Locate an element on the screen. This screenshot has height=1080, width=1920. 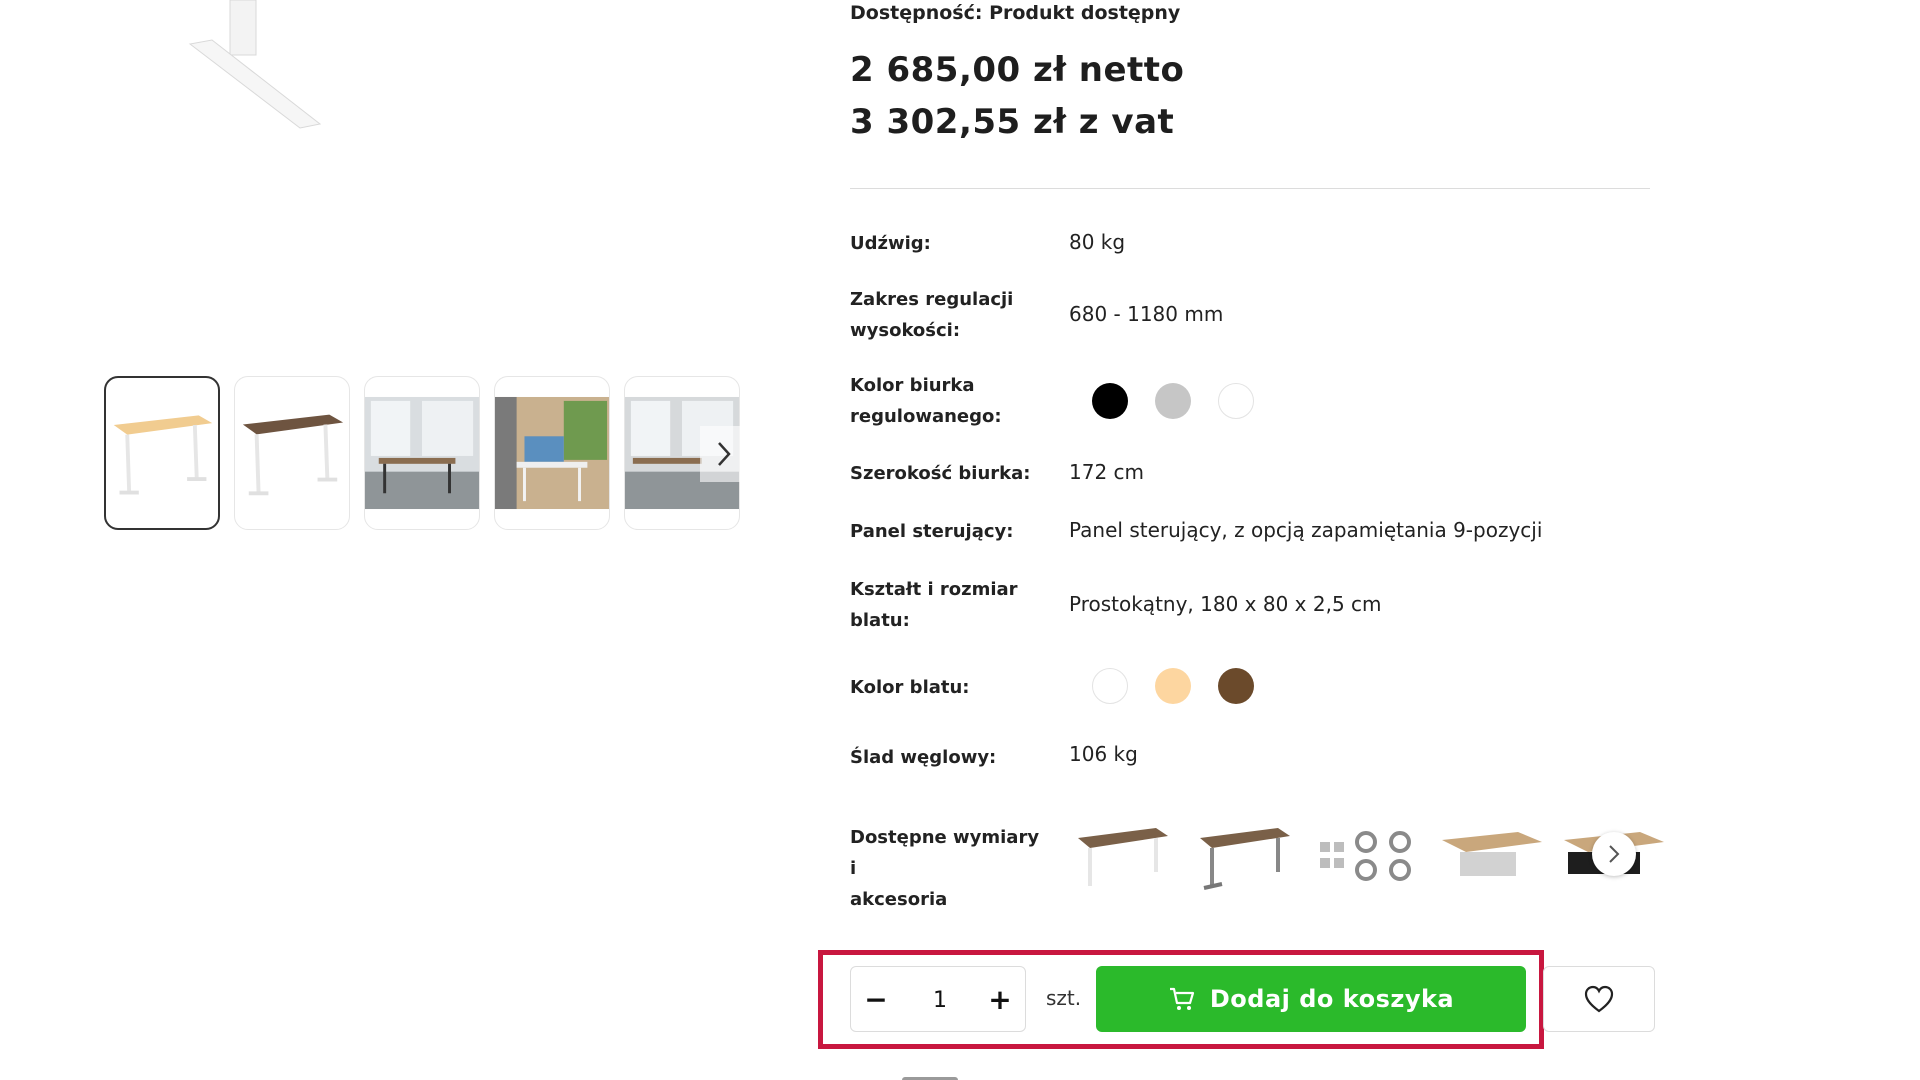
spec-label-width: Szerokość biurka: is located at coordinates (940, 473).